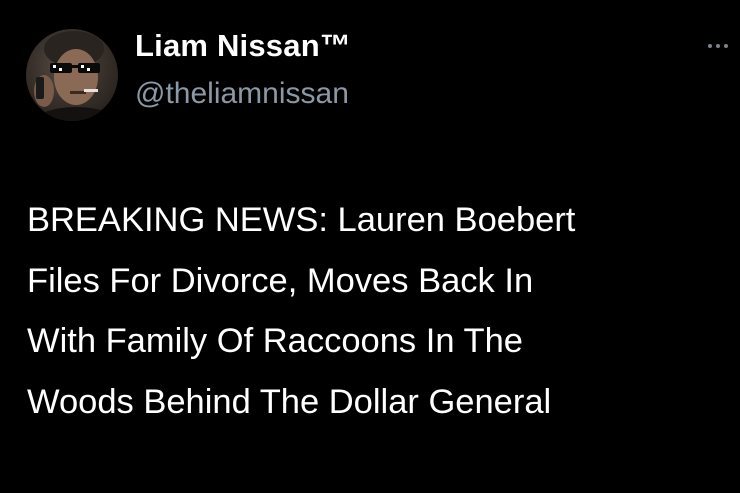 The height and width of the screenshot is (493, 740). I want to click on avatar, so click(72, 75).